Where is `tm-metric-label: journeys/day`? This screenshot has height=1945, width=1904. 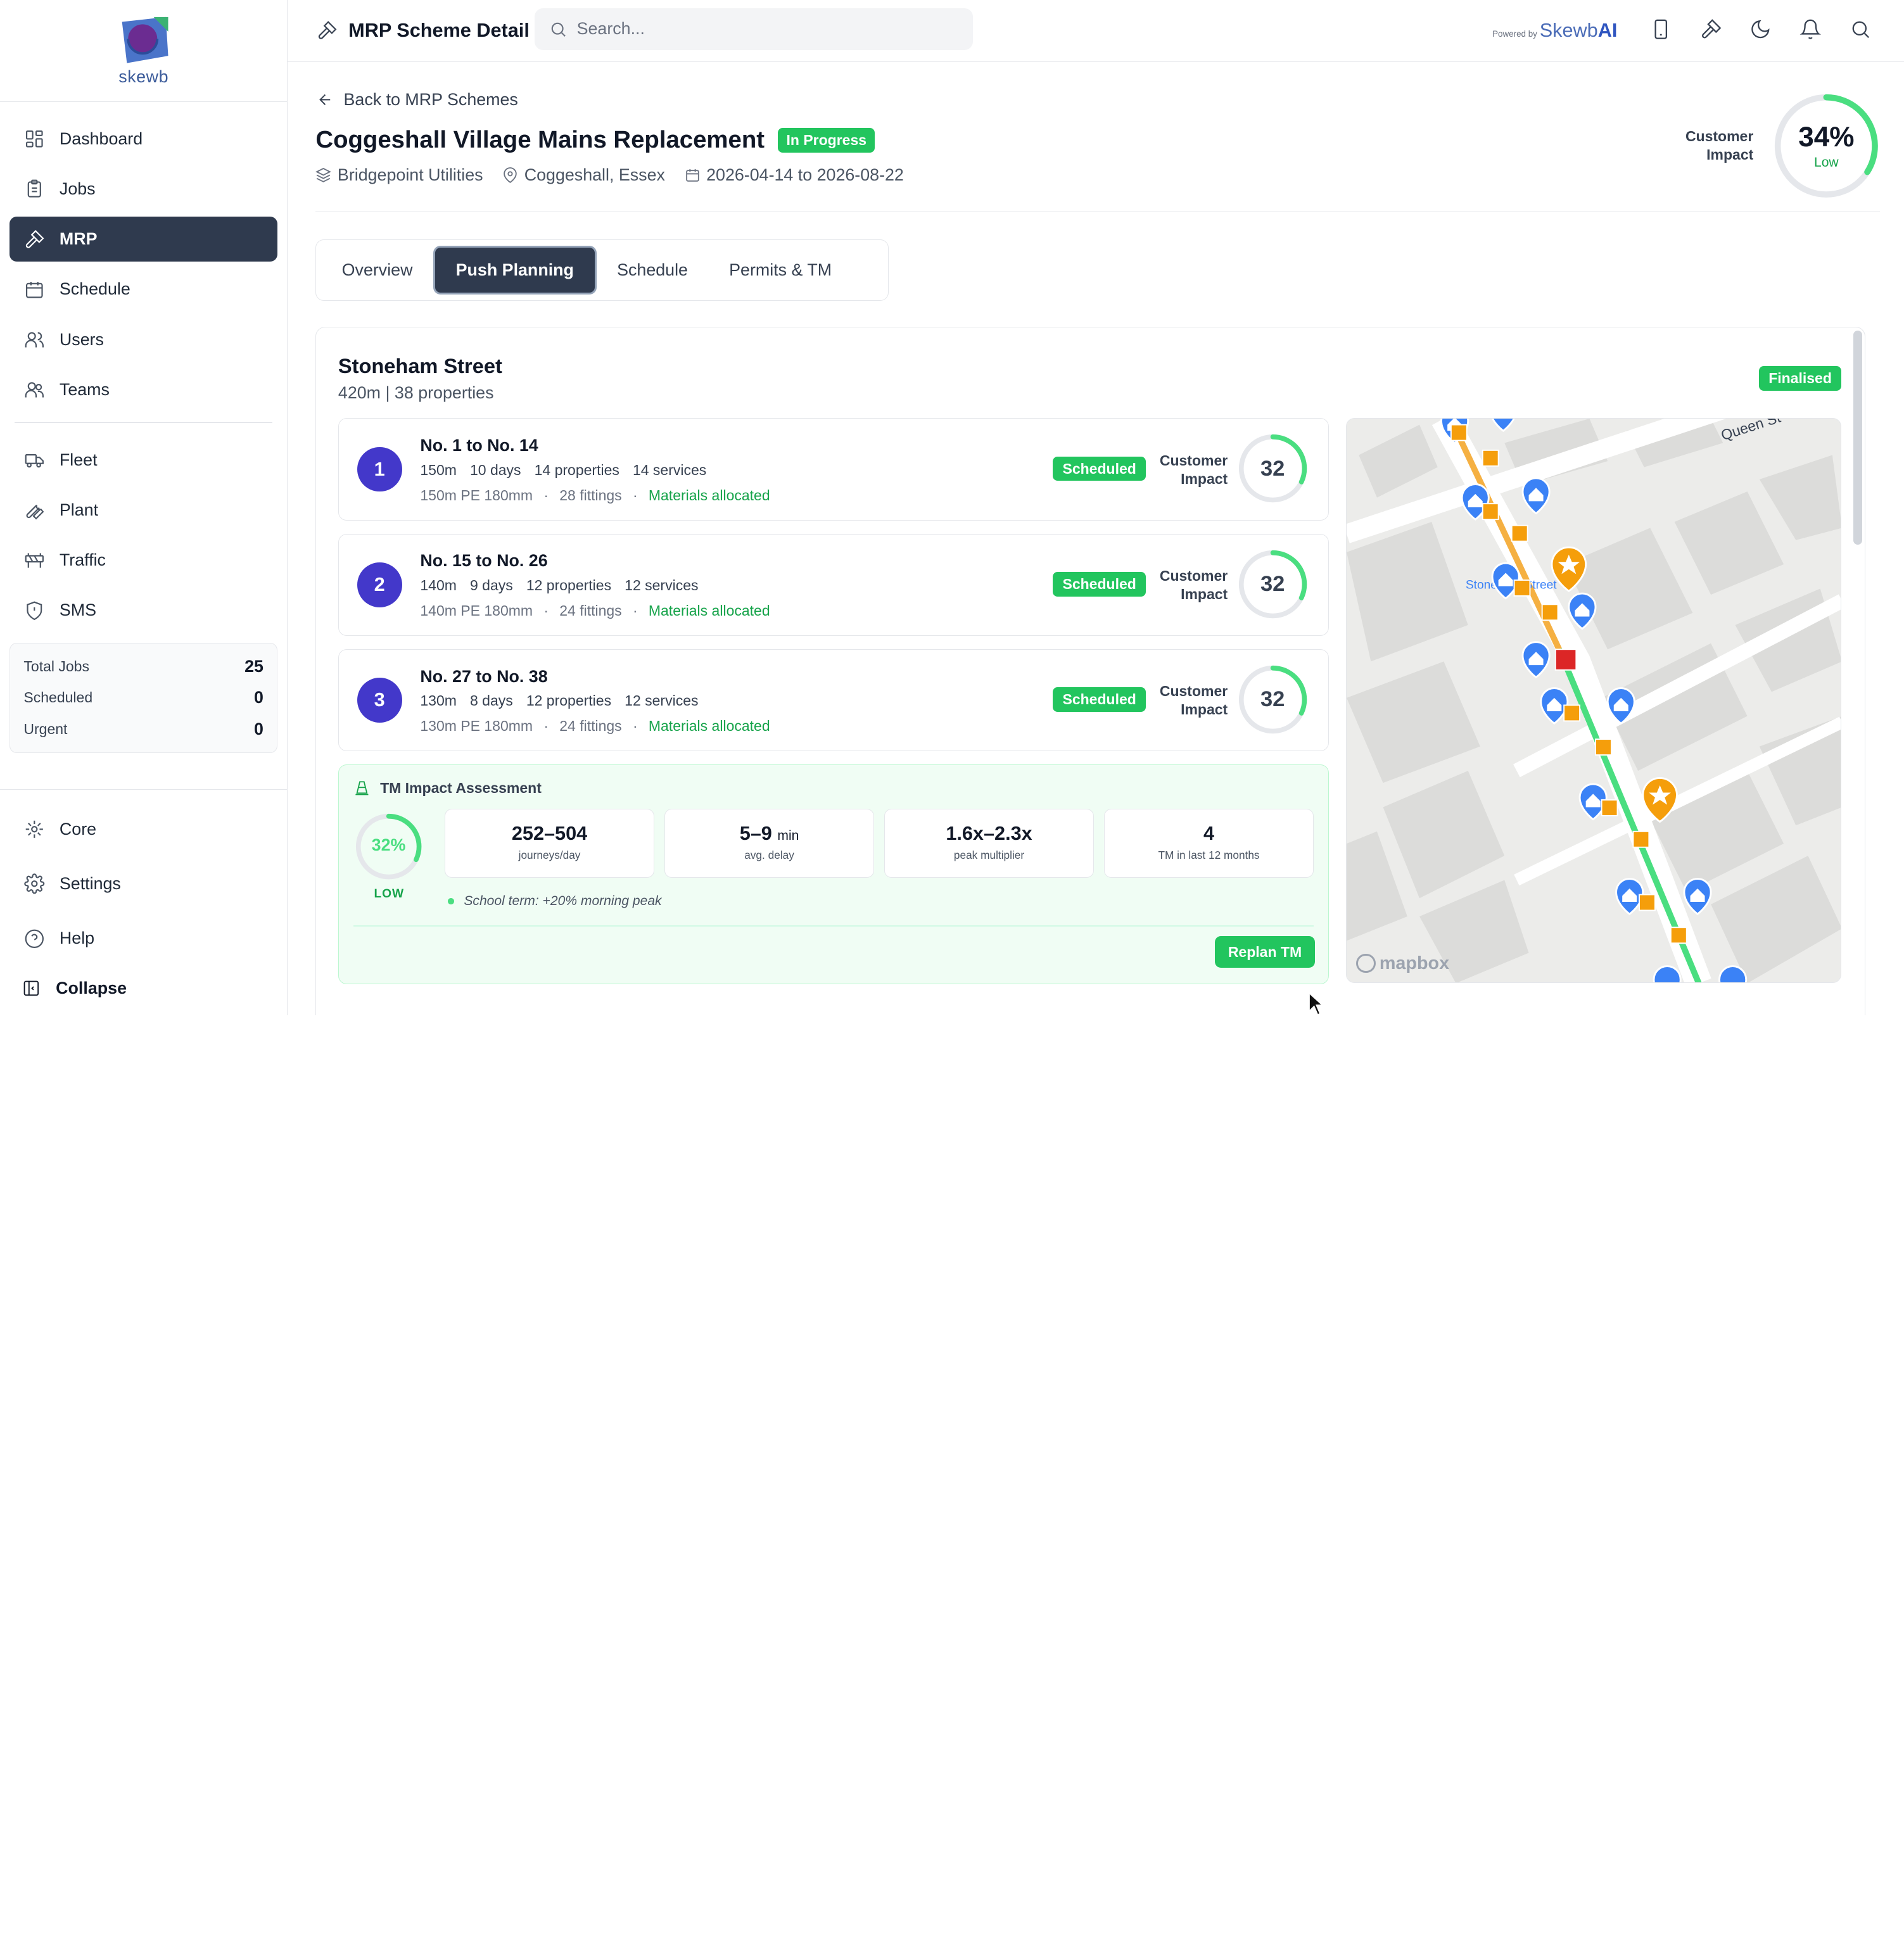 tm-metric-label: journeys/day is located at coordinates (549, 854).